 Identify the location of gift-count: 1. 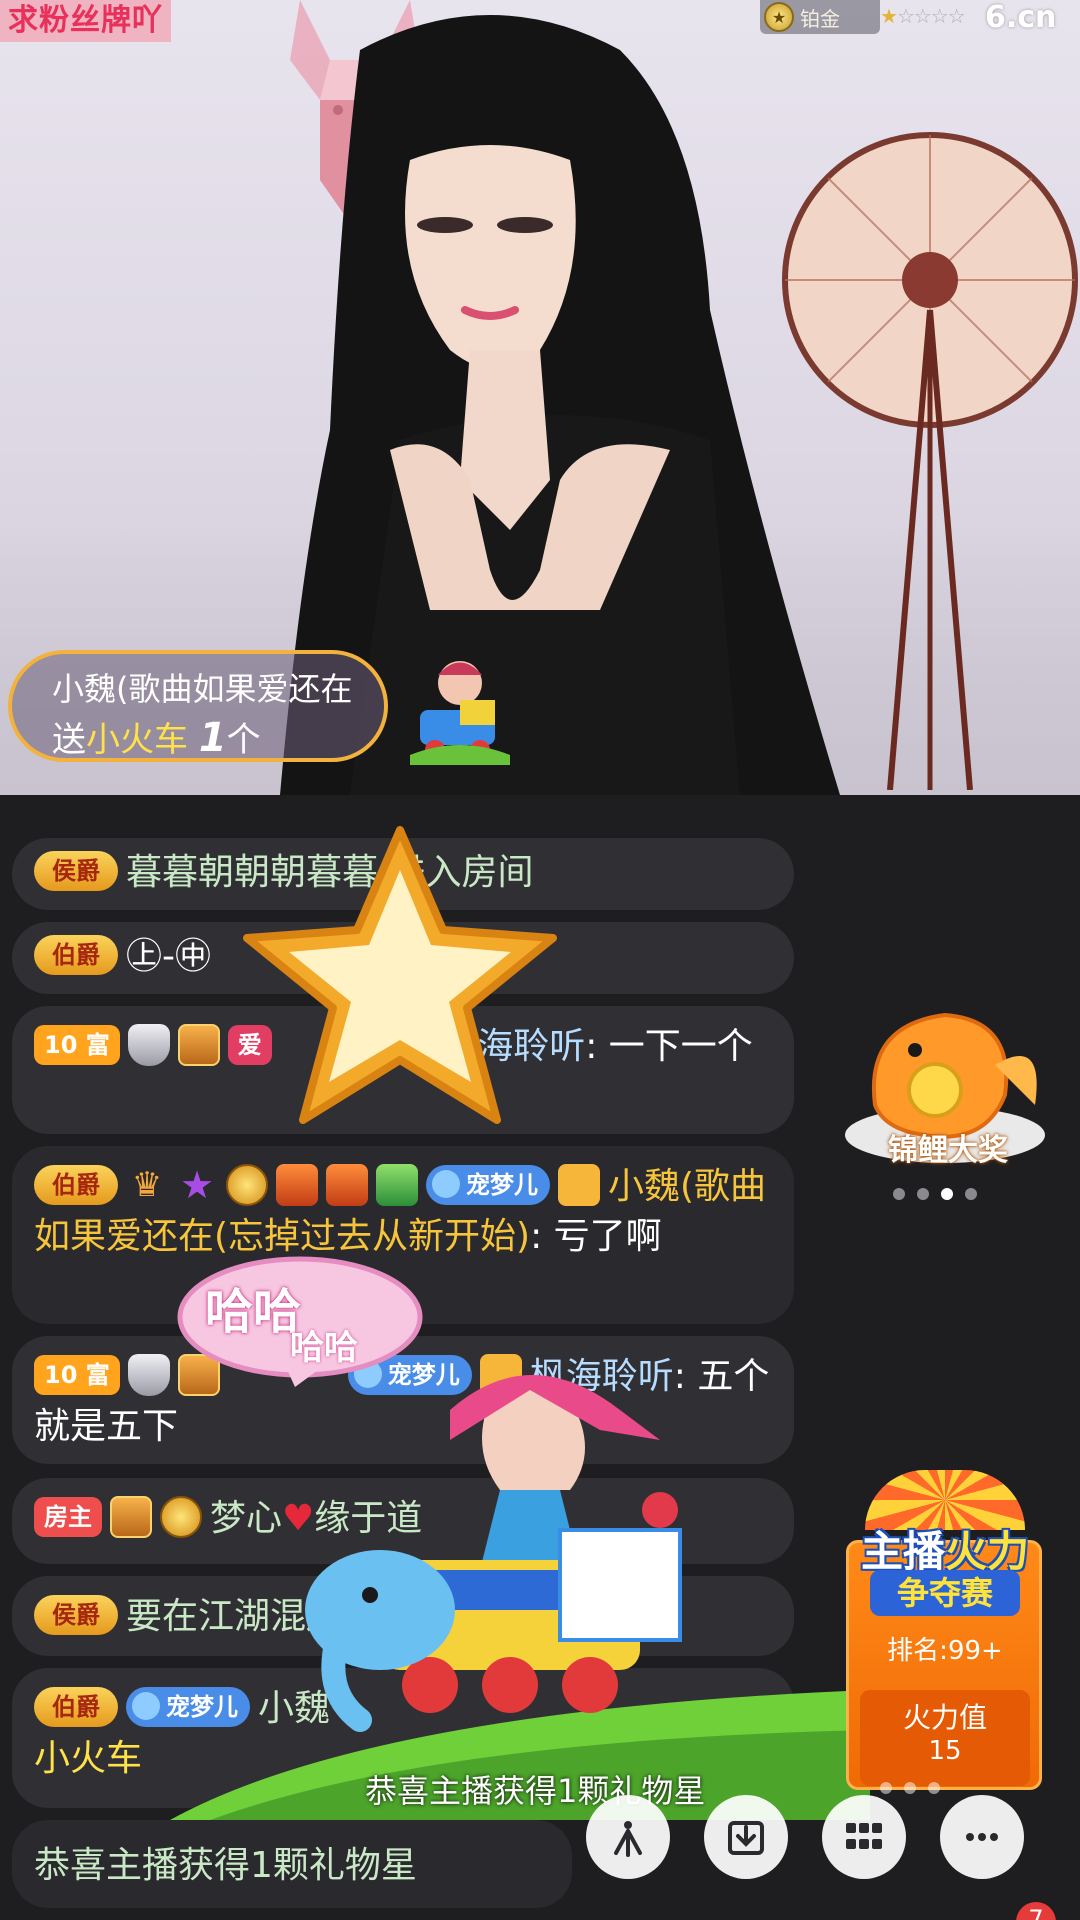
(212, 738).